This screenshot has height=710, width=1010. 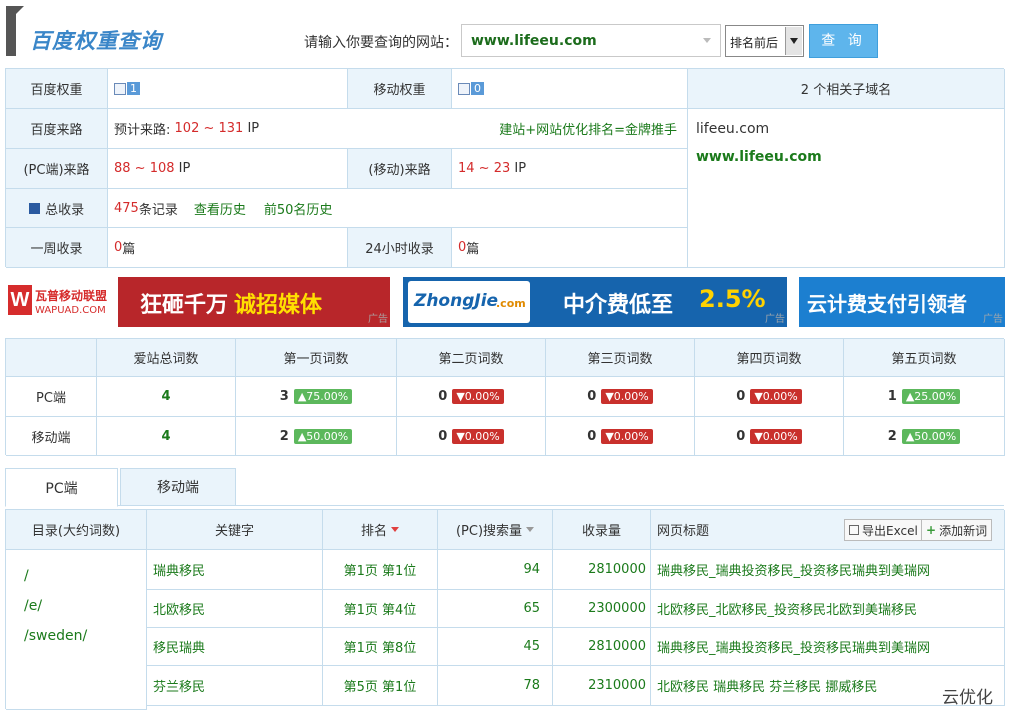 I want to click on source-prefix: 预计来路:, so click(x=142, y=130).